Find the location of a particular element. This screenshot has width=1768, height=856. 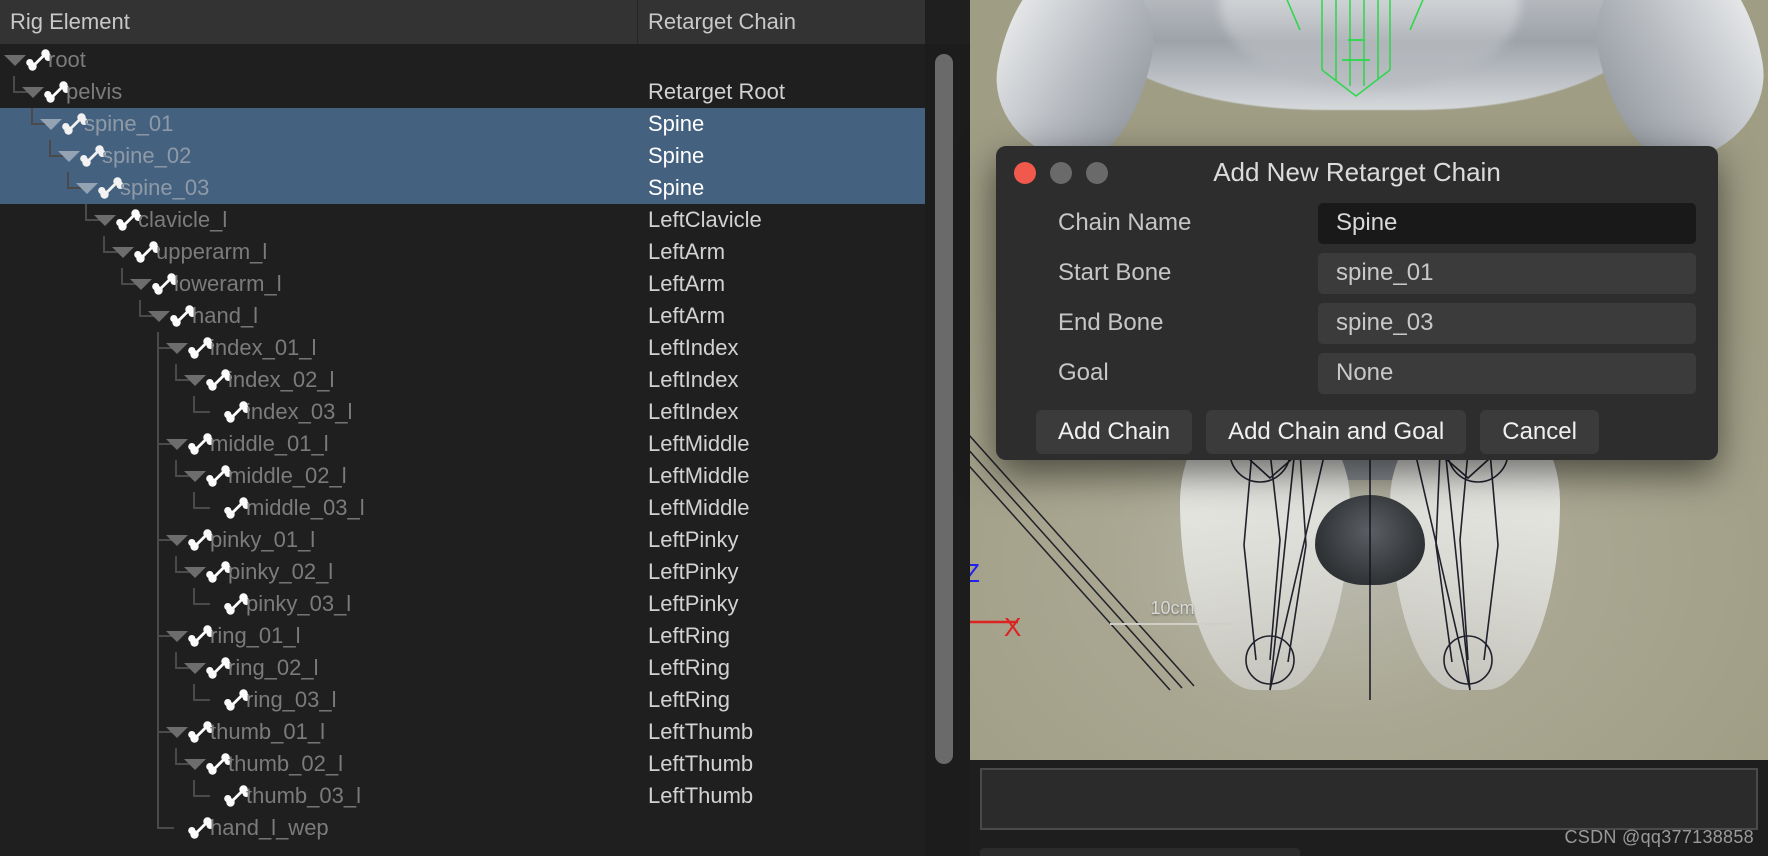

tree-row: hand_l_wep is located at coordinates (462, 828).